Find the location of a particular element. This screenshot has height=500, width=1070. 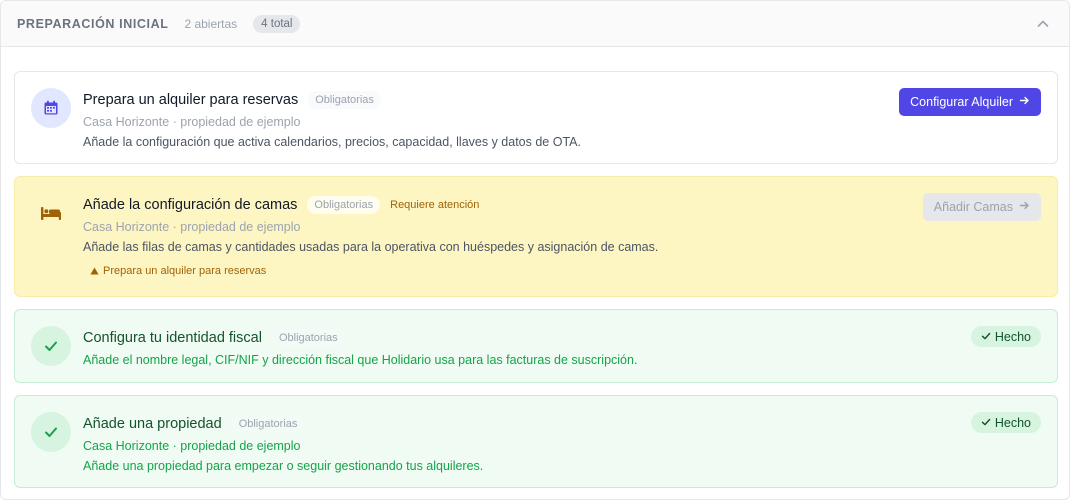

task-title: Añade la configuración de camas is located at coordinates (190, 205).